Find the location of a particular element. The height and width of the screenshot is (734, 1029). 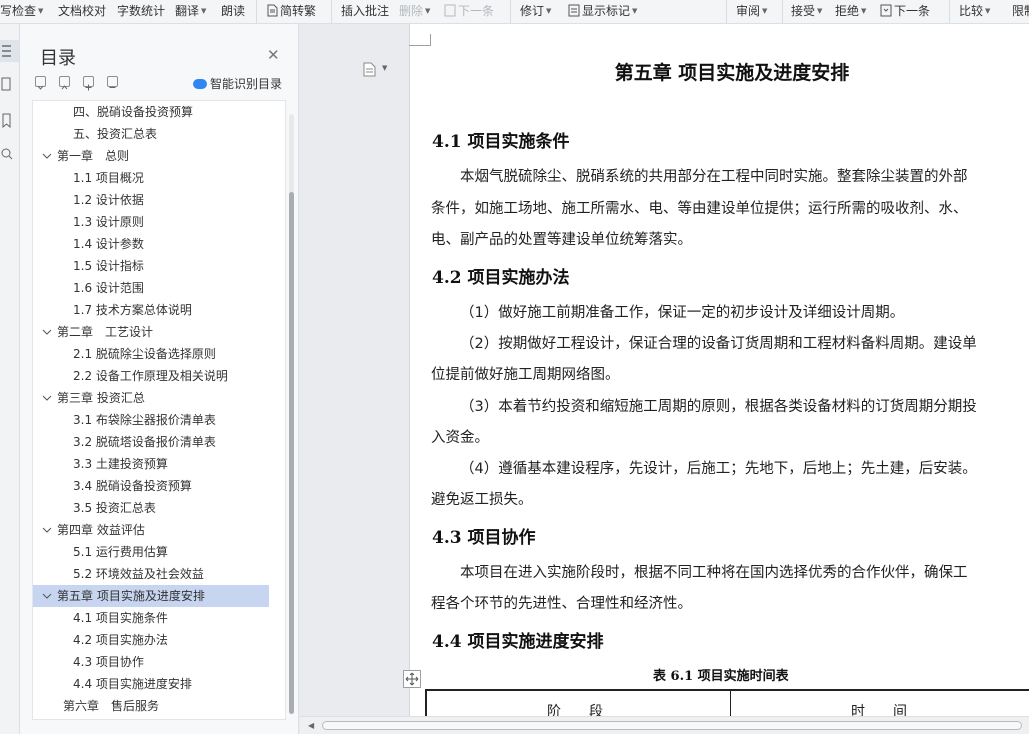

toc-item: 4.1 项目实施条件 is located at coordinates (151, 618).